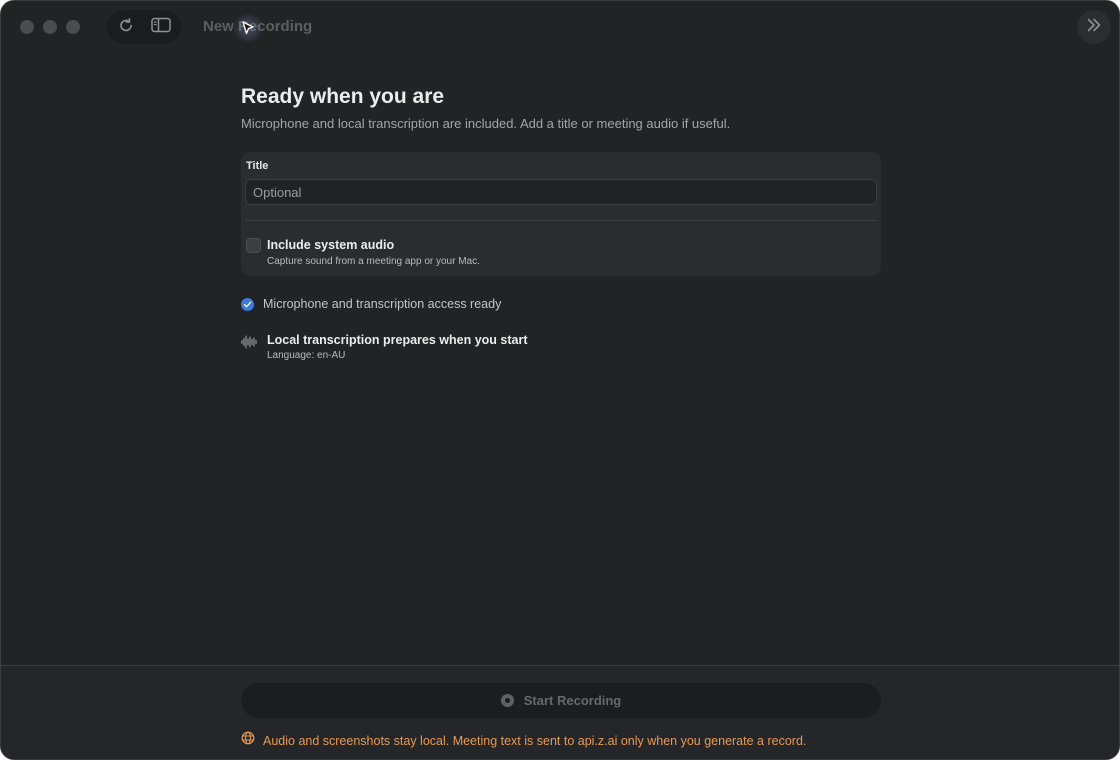  I want to click on cursor-arrow-icon, so click(248, 28).